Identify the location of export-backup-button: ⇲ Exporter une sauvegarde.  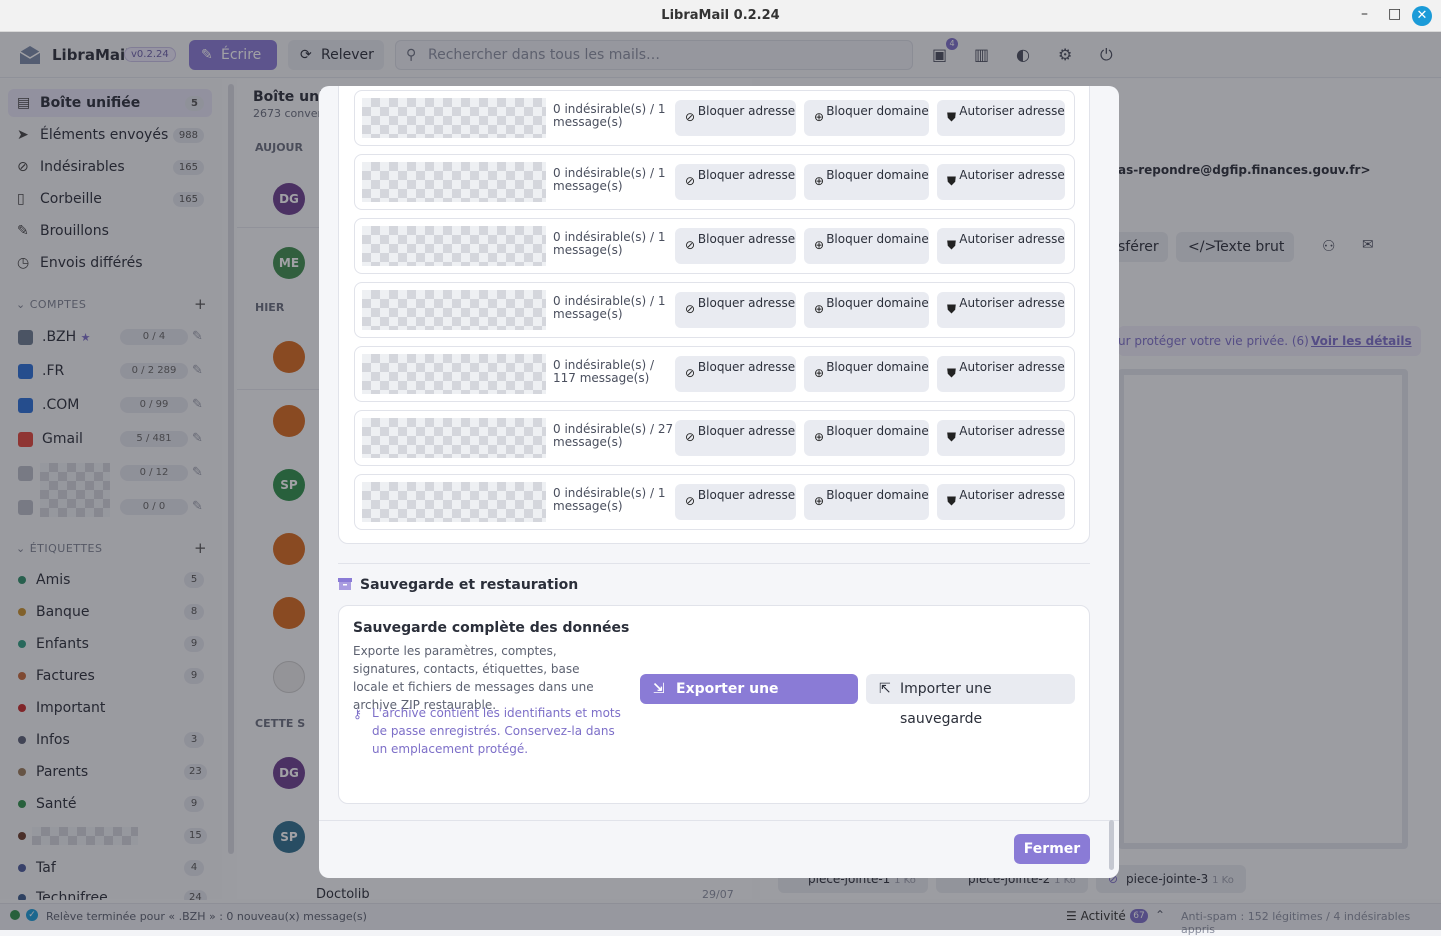
(749, 700).